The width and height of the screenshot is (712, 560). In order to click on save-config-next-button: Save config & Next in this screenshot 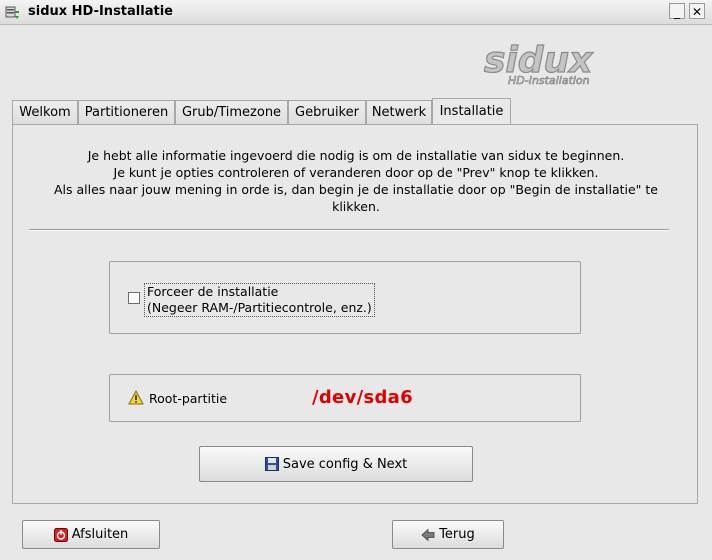, I will do `click(336, 464)`.